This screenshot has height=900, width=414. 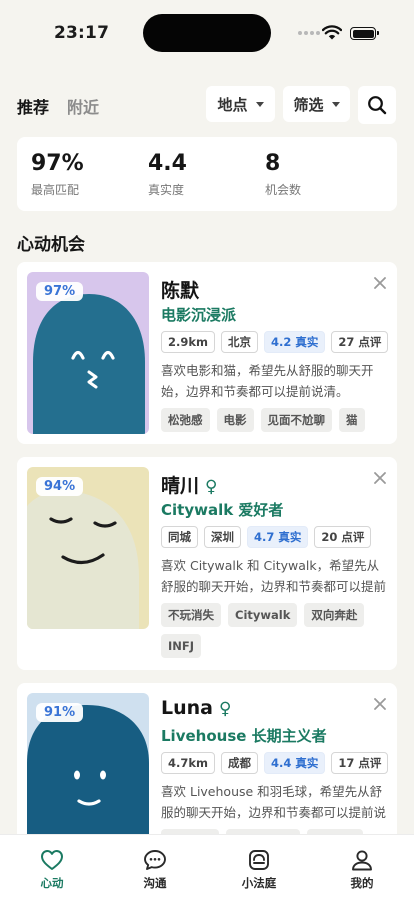 What do you see at coordinates (185, 420) in the screenshot?
I see `tag: 松弛感` at bounding box center [185, 420].